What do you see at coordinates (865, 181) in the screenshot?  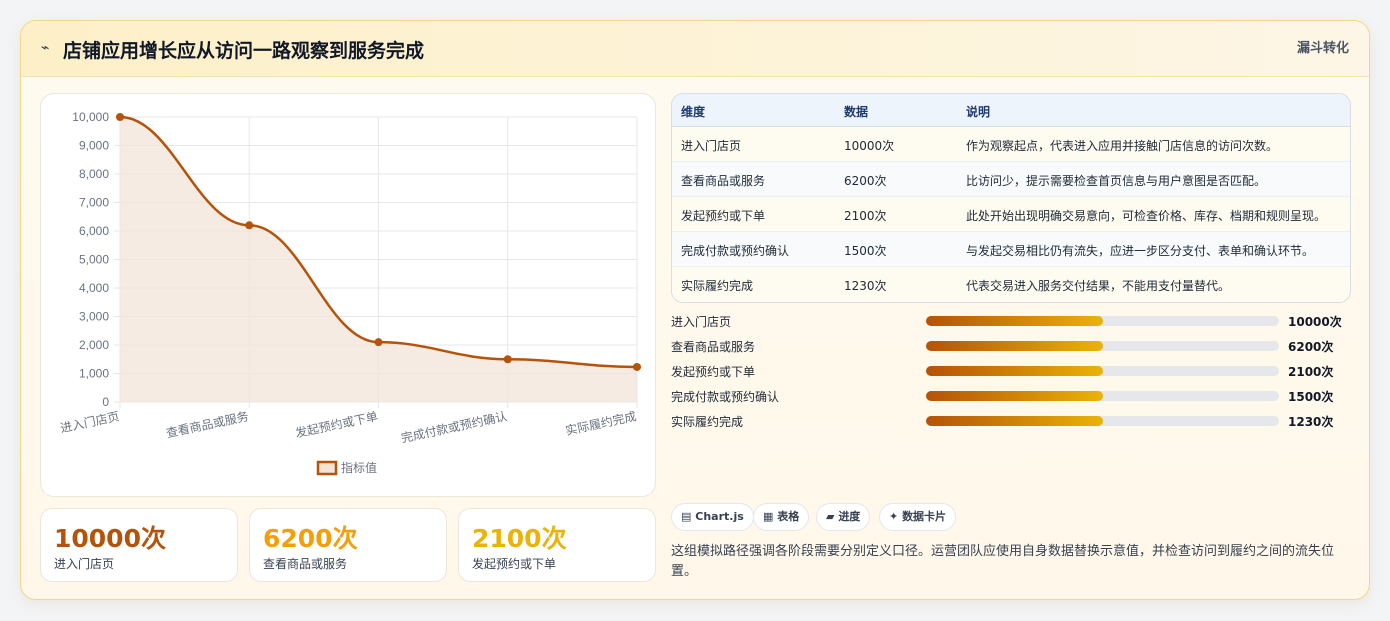 I see `table-cell: 6200次` at bounding box center [865, 181].